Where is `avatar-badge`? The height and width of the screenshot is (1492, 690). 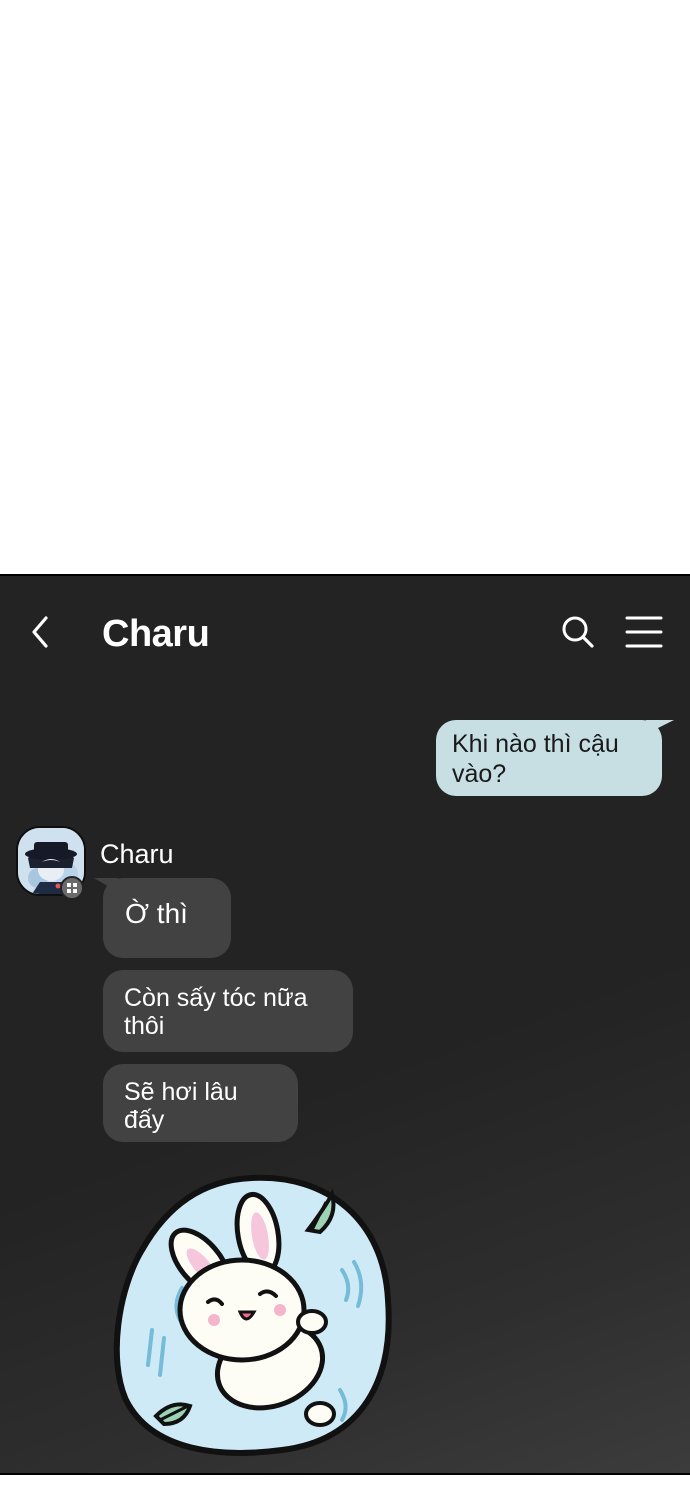
avatar-badge is located at coordinates (72, 888).